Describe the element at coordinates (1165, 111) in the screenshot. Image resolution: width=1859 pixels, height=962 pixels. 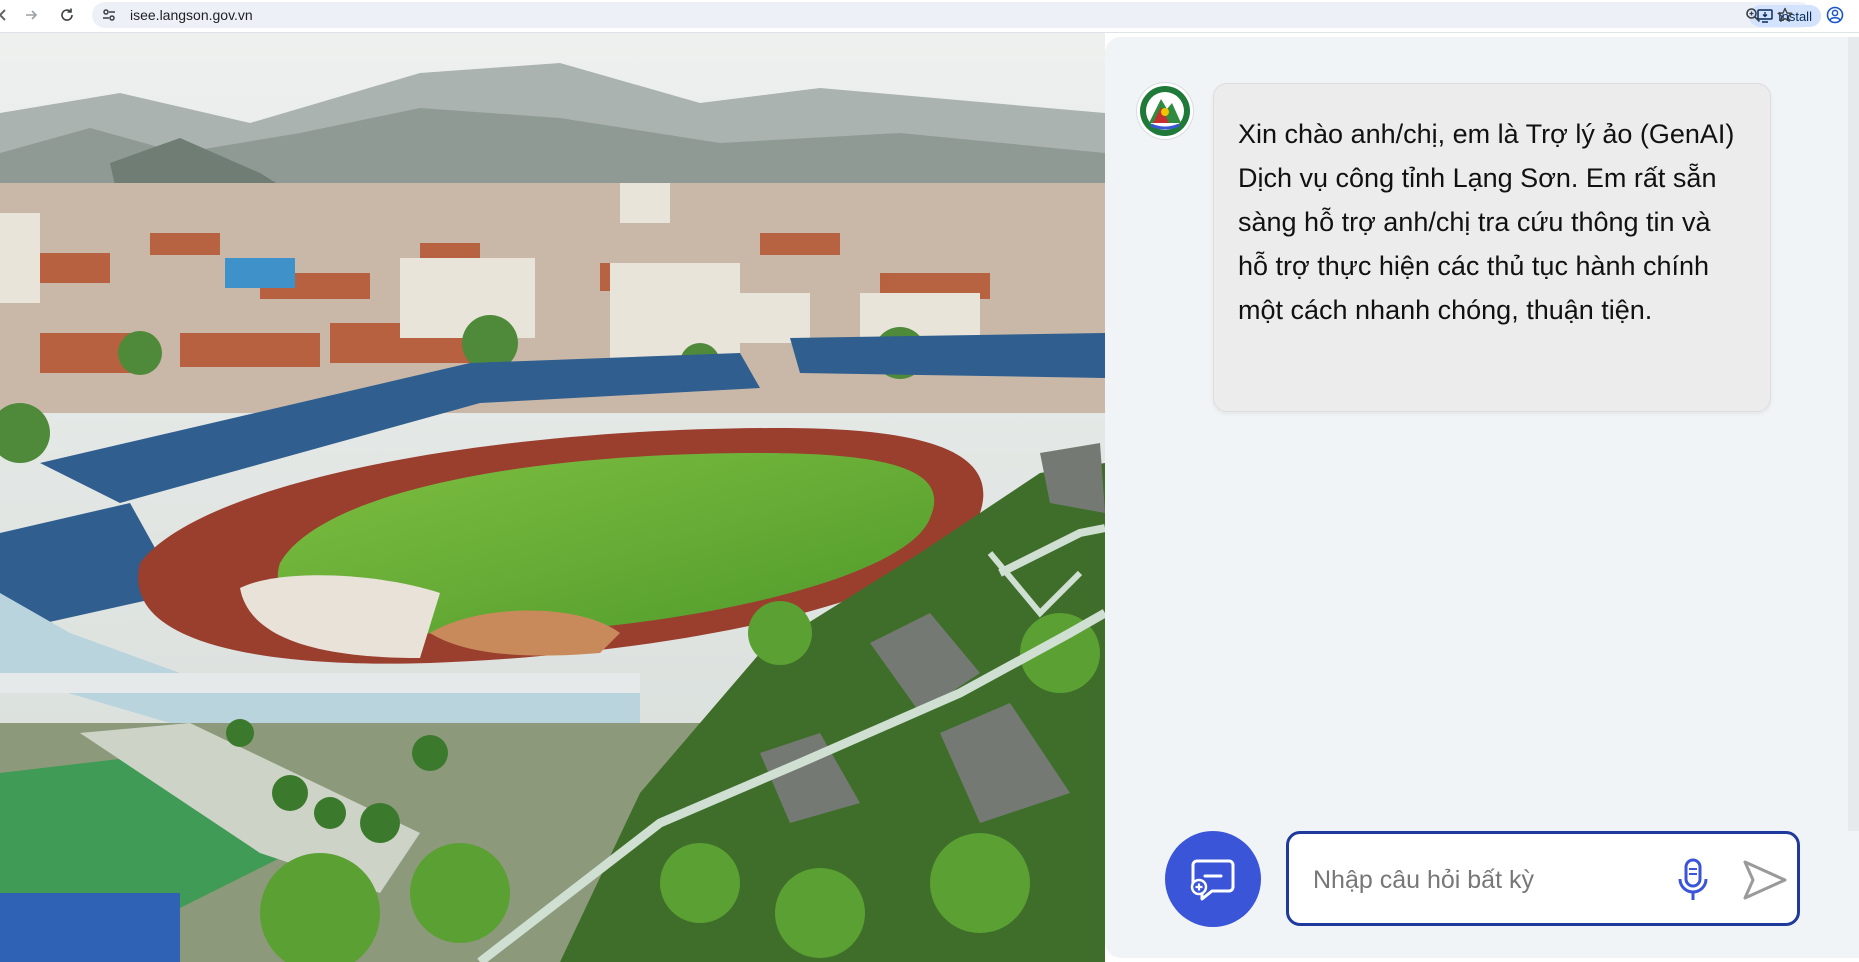
I see `lang-son-emblem-icon` at that location.